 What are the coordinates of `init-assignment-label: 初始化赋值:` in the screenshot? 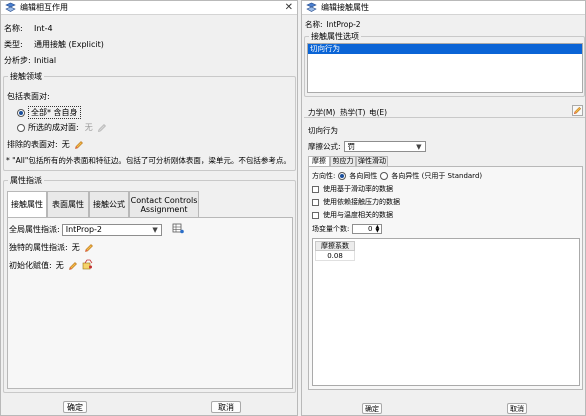 It's located at (30, 265).